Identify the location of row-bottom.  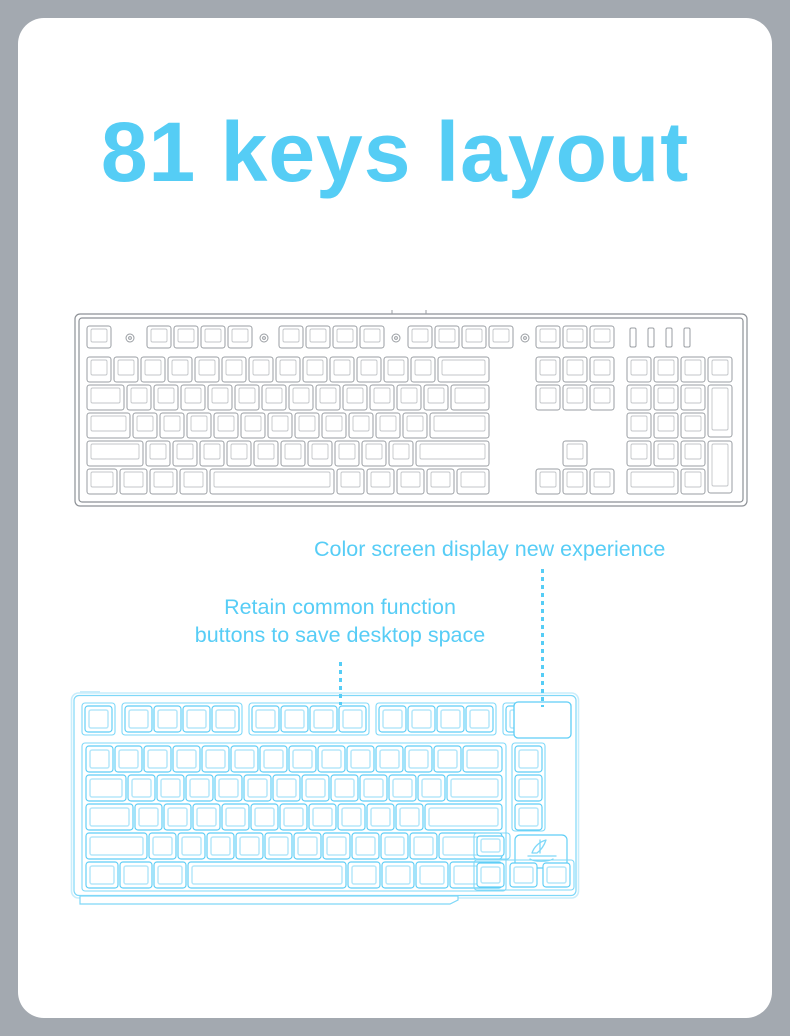
(294, 875).